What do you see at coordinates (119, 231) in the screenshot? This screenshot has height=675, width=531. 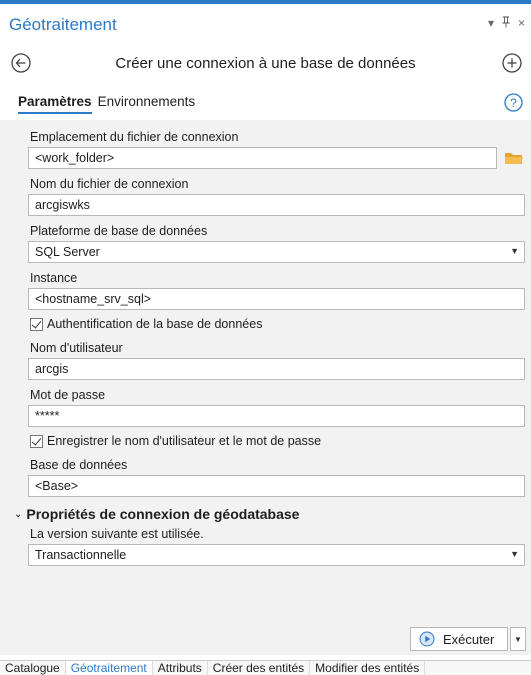 I see `platform-label: Plateforme de base de données` at bounding box center [119, 231].